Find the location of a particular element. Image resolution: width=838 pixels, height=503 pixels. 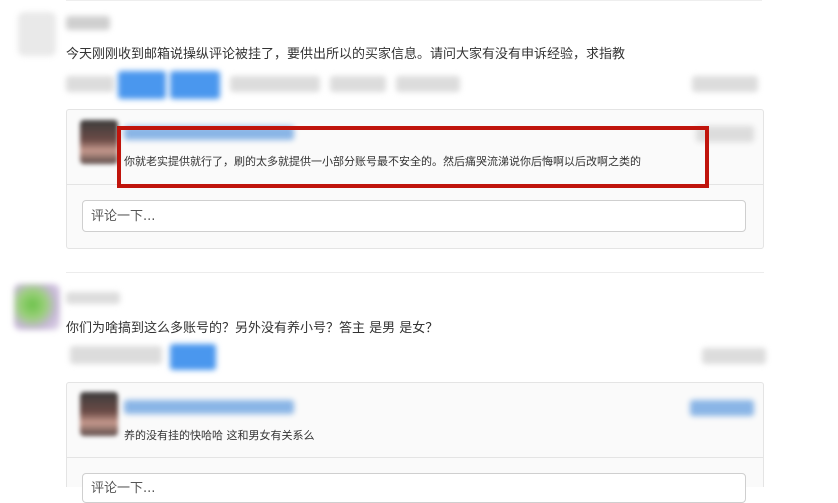

reply-divider is located at coordinates (415, 457).